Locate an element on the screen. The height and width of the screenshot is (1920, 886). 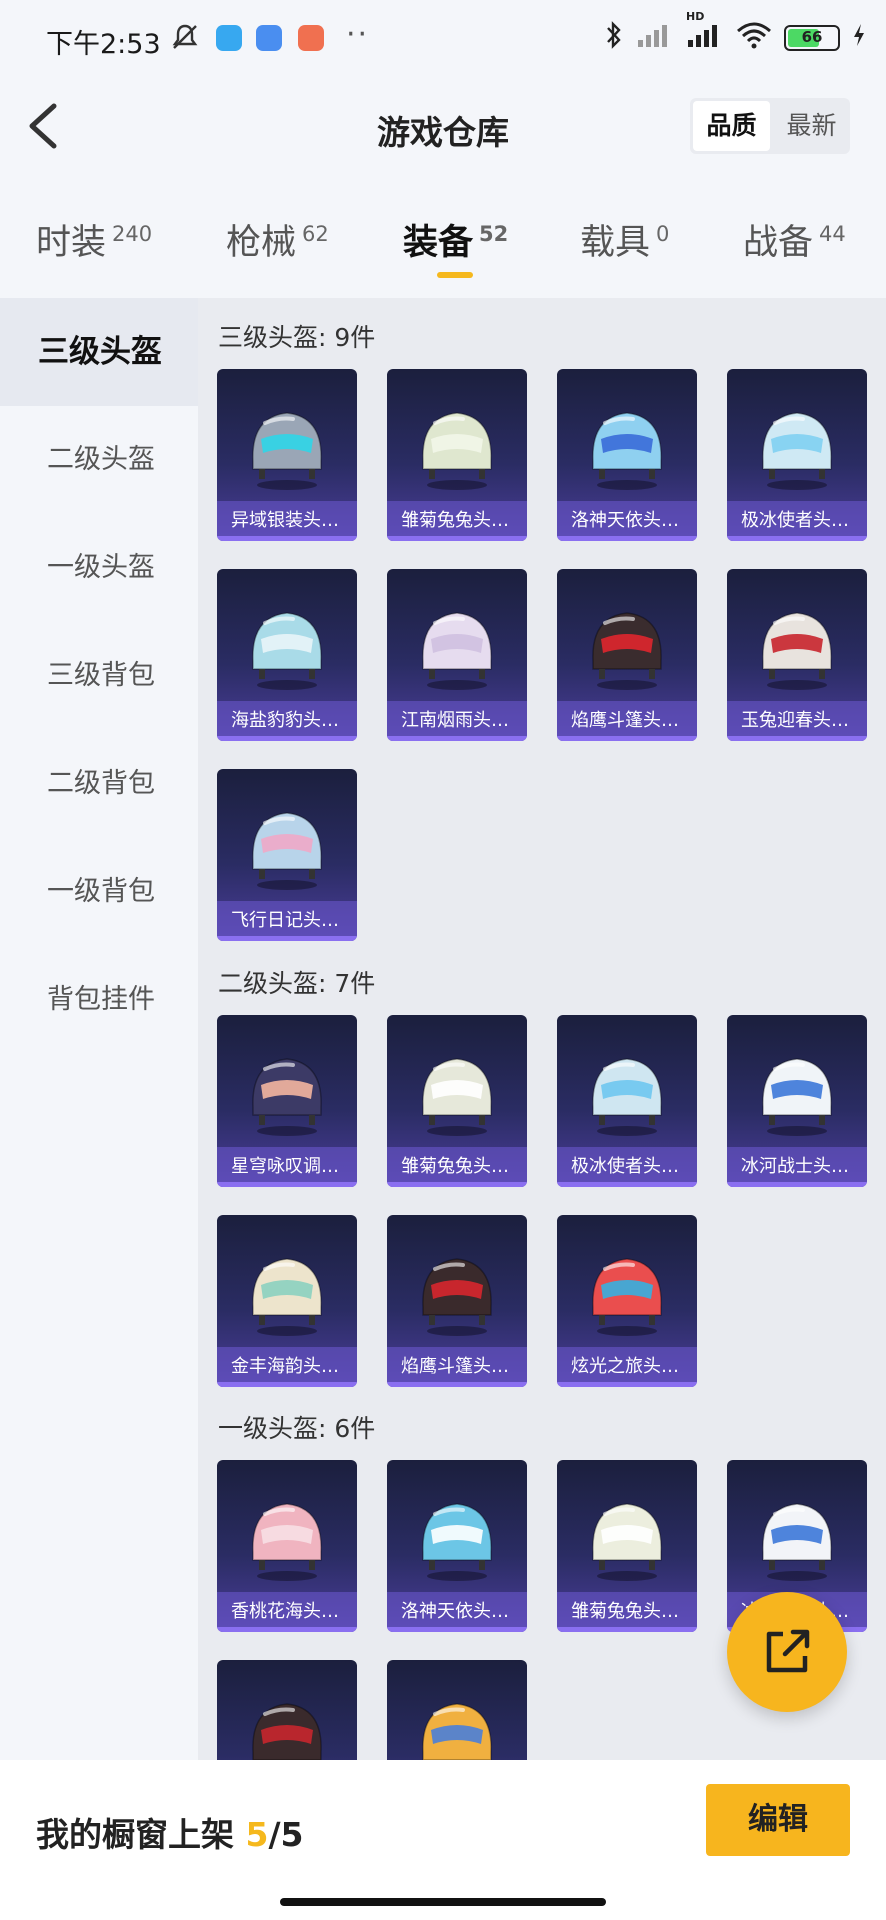
status-bar: 下午2:53 ·· HD 66 is located at coordinates (443, 39).